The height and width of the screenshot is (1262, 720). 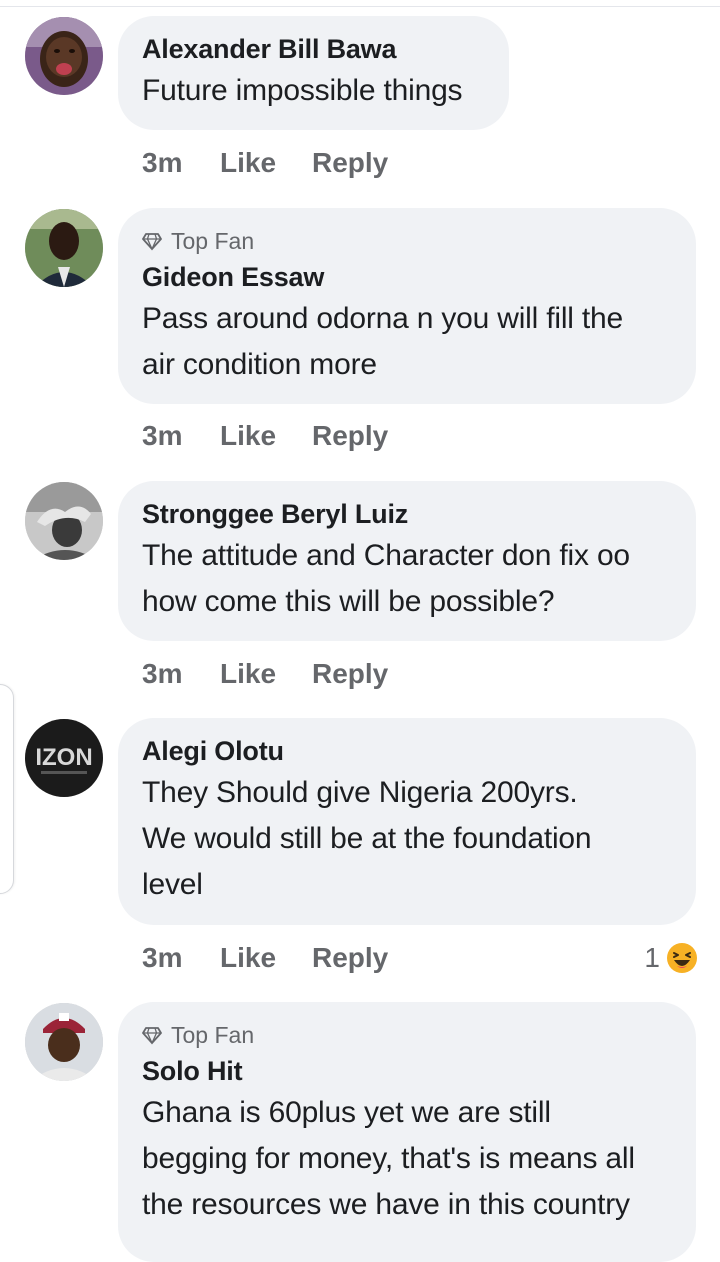 What do you see at coordinates (360, 6) in the screenshot?
I see `top-divider` at bounding box center [360, 6].